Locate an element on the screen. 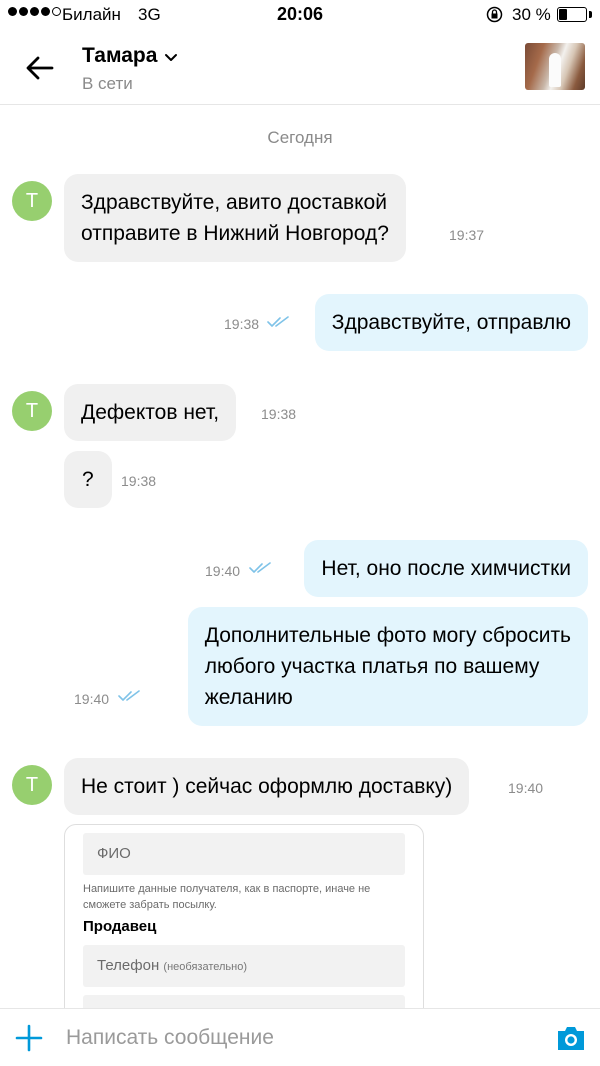 This screenshot has height=1066, width=600. phone-field: Телефон (необязательно) is located at coordinates (244, 966).